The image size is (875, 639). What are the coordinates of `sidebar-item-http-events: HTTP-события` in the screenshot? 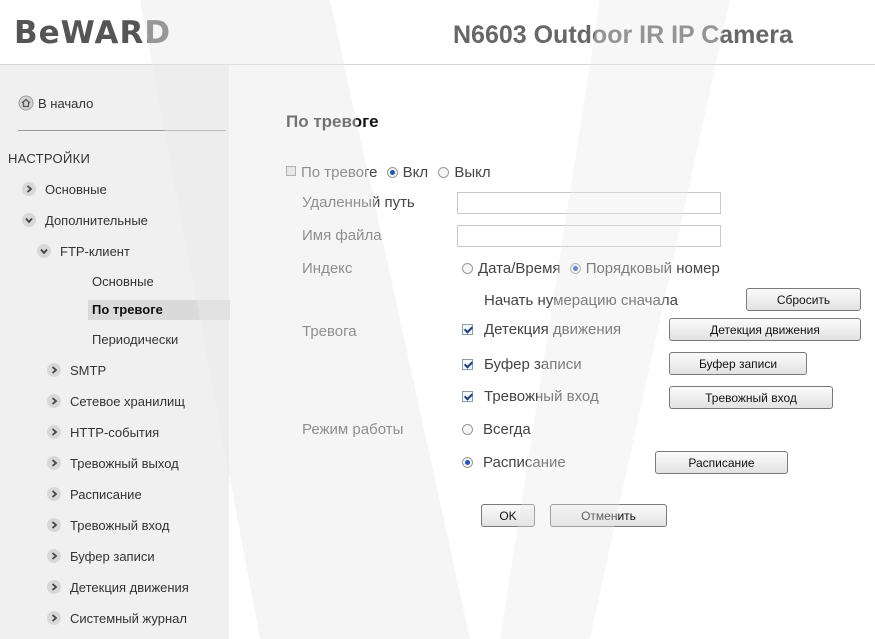 It's located at (103, 432).